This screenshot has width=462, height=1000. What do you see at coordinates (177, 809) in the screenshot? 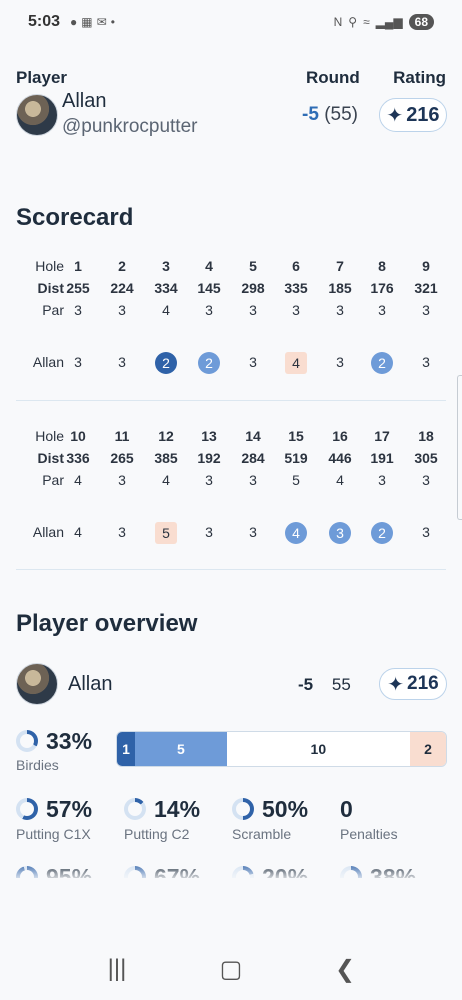
I see `stat-value: 14%` at bounding box center [177, 809].